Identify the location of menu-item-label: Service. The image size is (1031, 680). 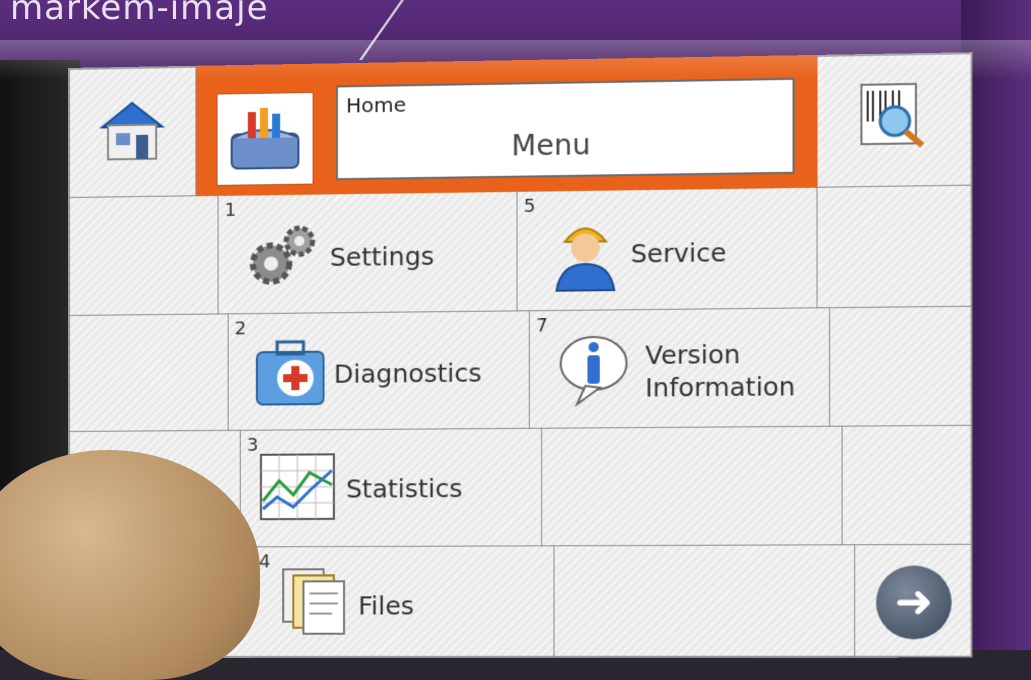
(679, 253).